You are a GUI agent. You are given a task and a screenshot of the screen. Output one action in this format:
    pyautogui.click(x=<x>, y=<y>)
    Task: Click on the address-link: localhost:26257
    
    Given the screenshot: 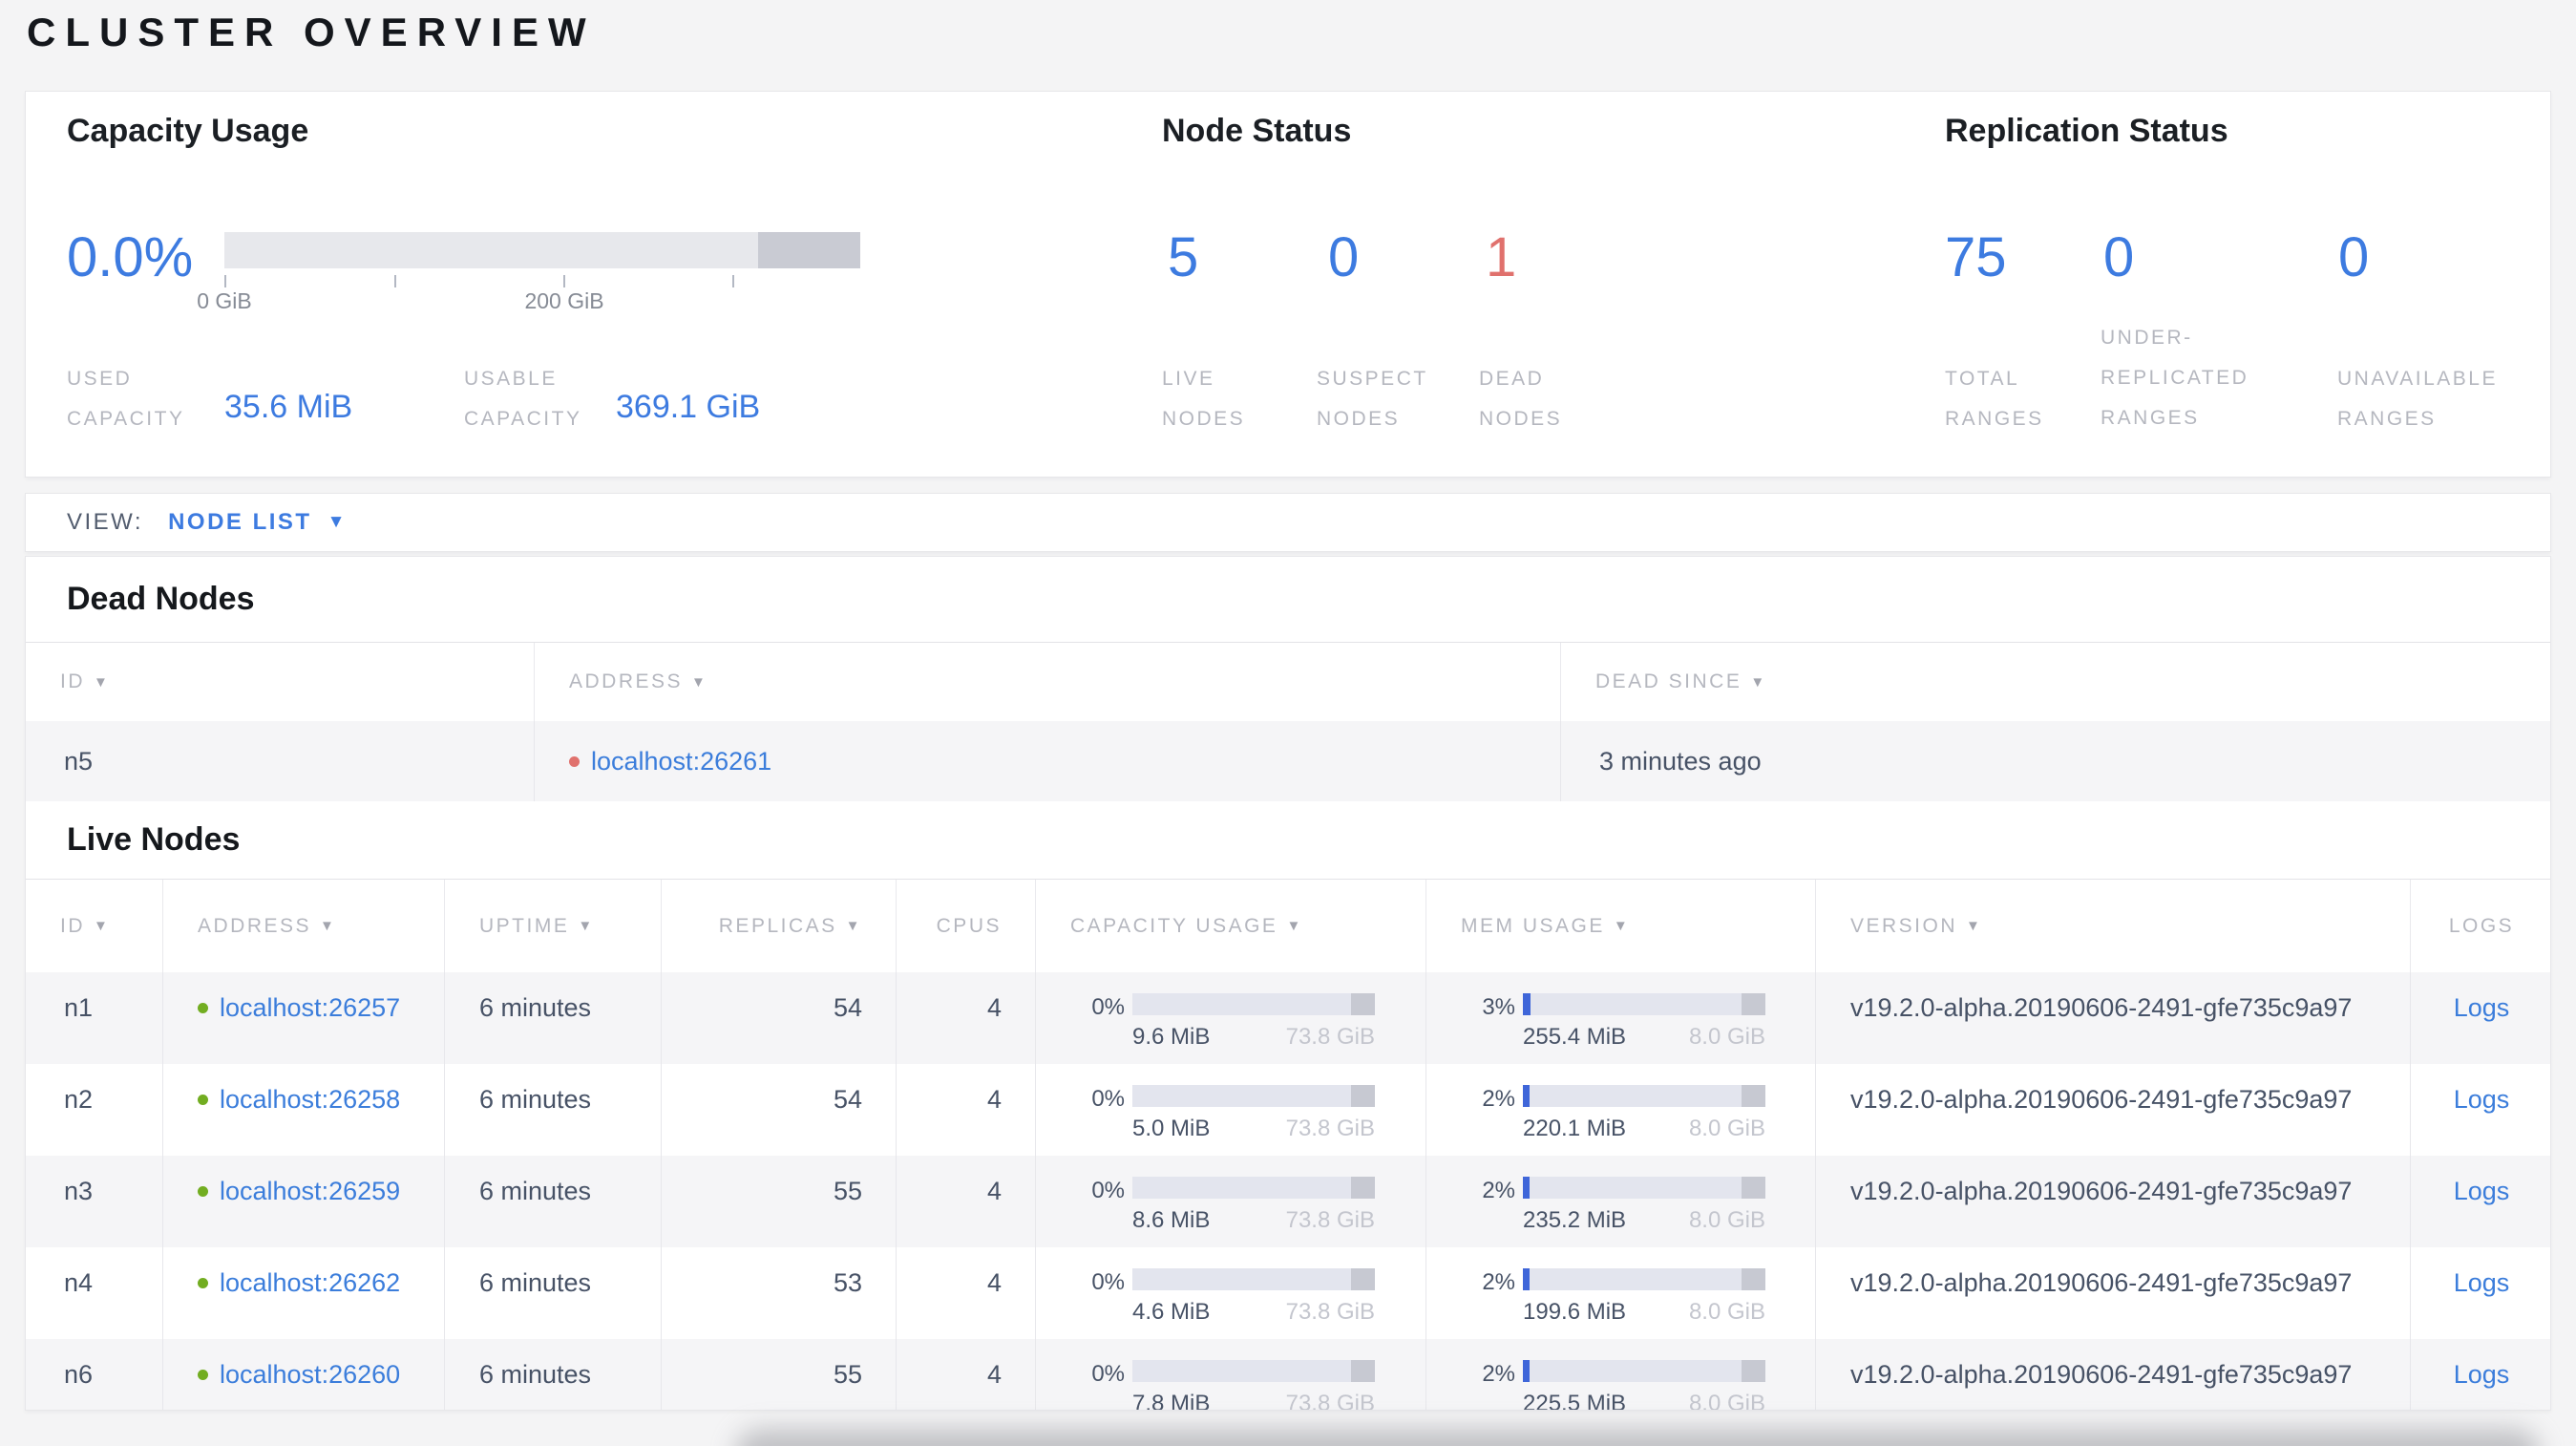 What is the action you would take?
    pyautogui.click(x=310, y=1008)
    